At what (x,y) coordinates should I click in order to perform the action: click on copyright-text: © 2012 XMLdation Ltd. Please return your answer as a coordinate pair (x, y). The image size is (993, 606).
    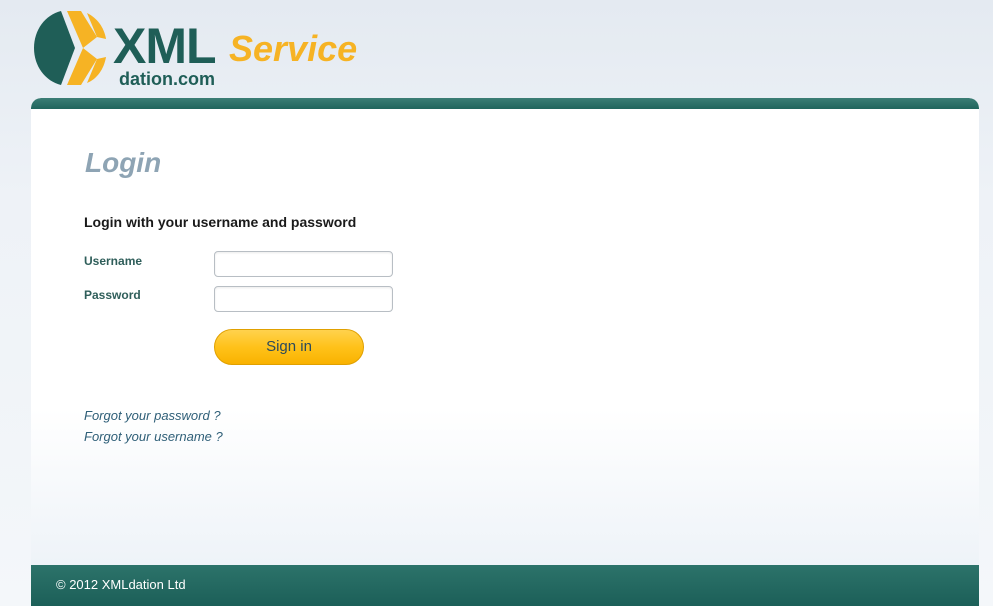
    Looking at the image, I should click on (121, 584).